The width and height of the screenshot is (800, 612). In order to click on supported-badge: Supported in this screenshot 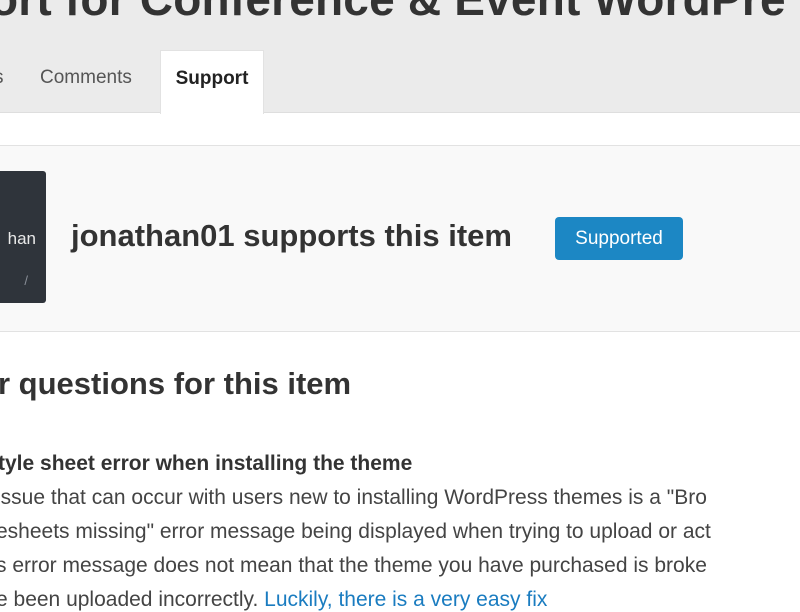, I will do `click(619, 238)`.